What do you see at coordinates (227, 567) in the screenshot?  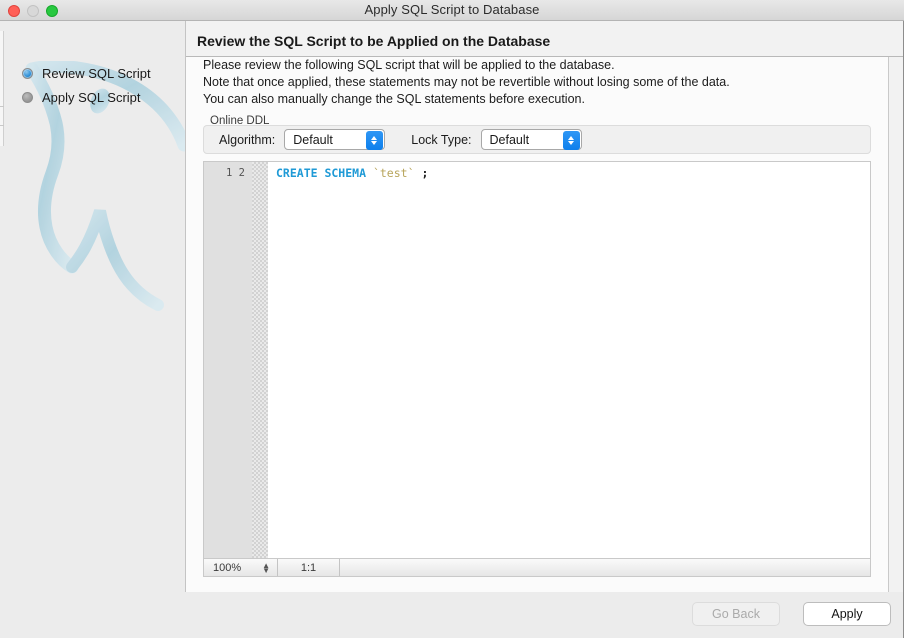 I see `editor-zoom-level: 100%` at bounding box center [227, 567].